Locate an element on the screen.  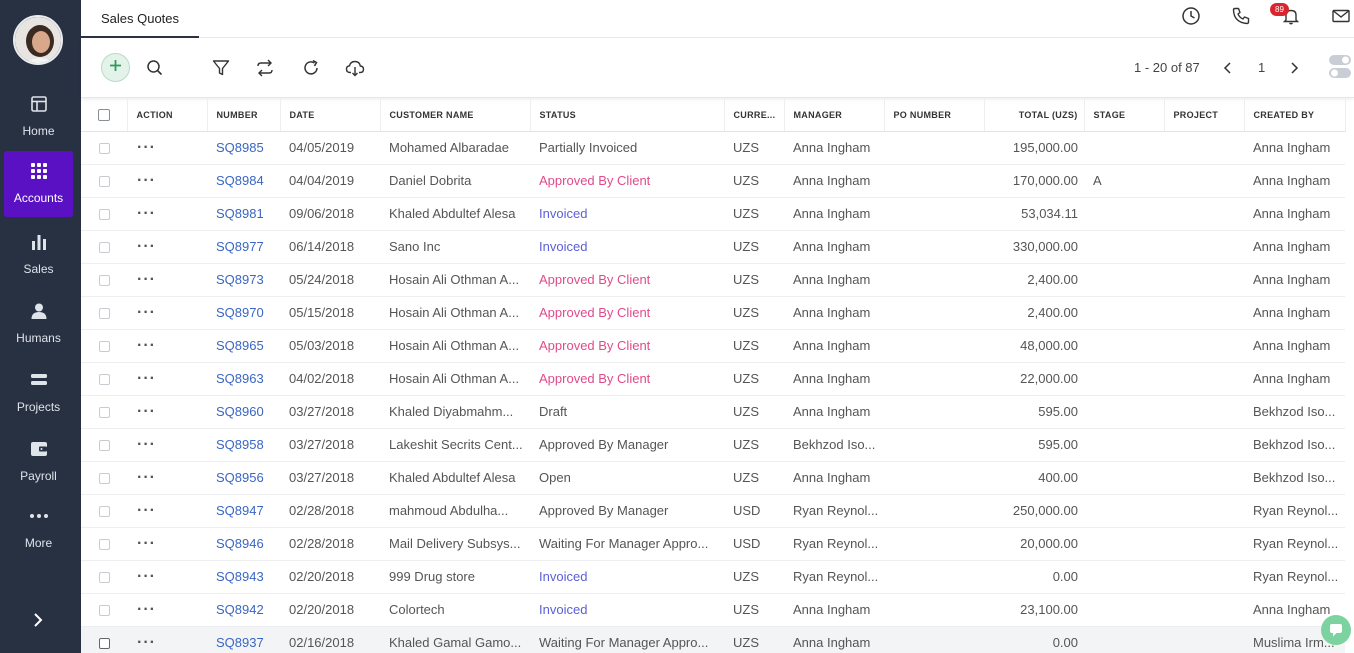
prev-page-chevron-icon is located at coordinates (1228, 68).